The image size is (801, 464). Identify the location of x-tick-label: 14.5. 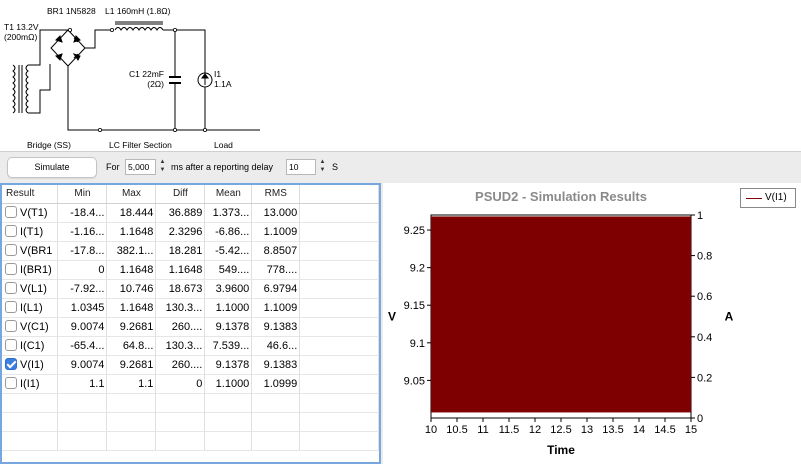
(664, 430).